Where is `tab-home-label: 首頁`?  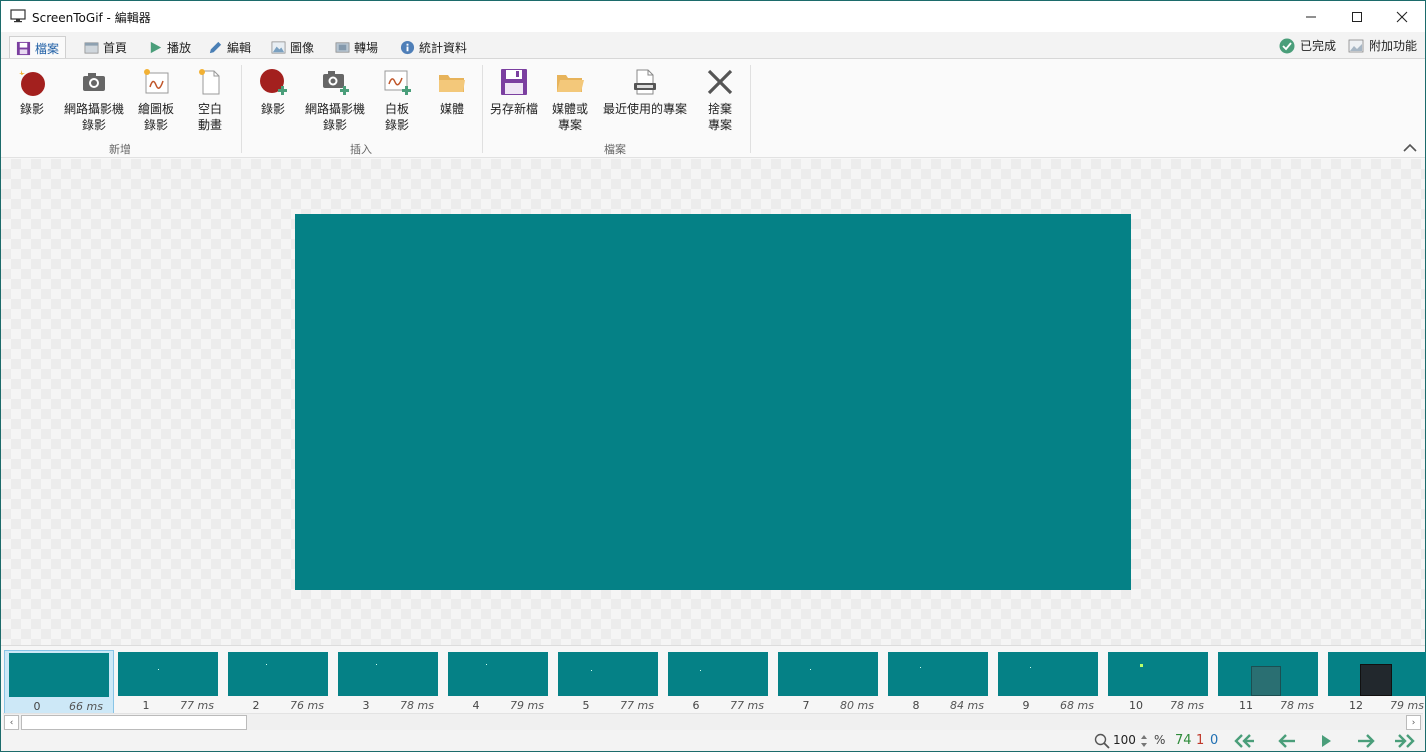 tab-home-label: 首頁 is located at coordinates (115, 47).